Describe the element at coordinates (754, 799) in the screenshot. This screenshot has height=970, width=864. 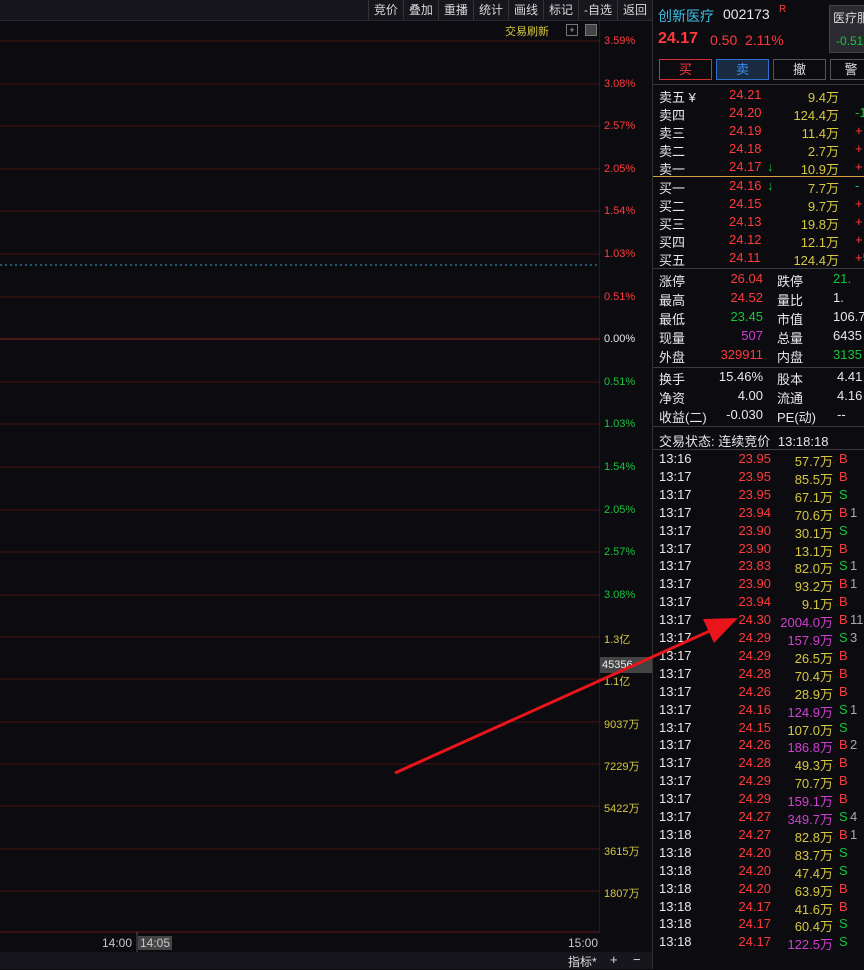
I see `tick-price: 24.29` at that location.